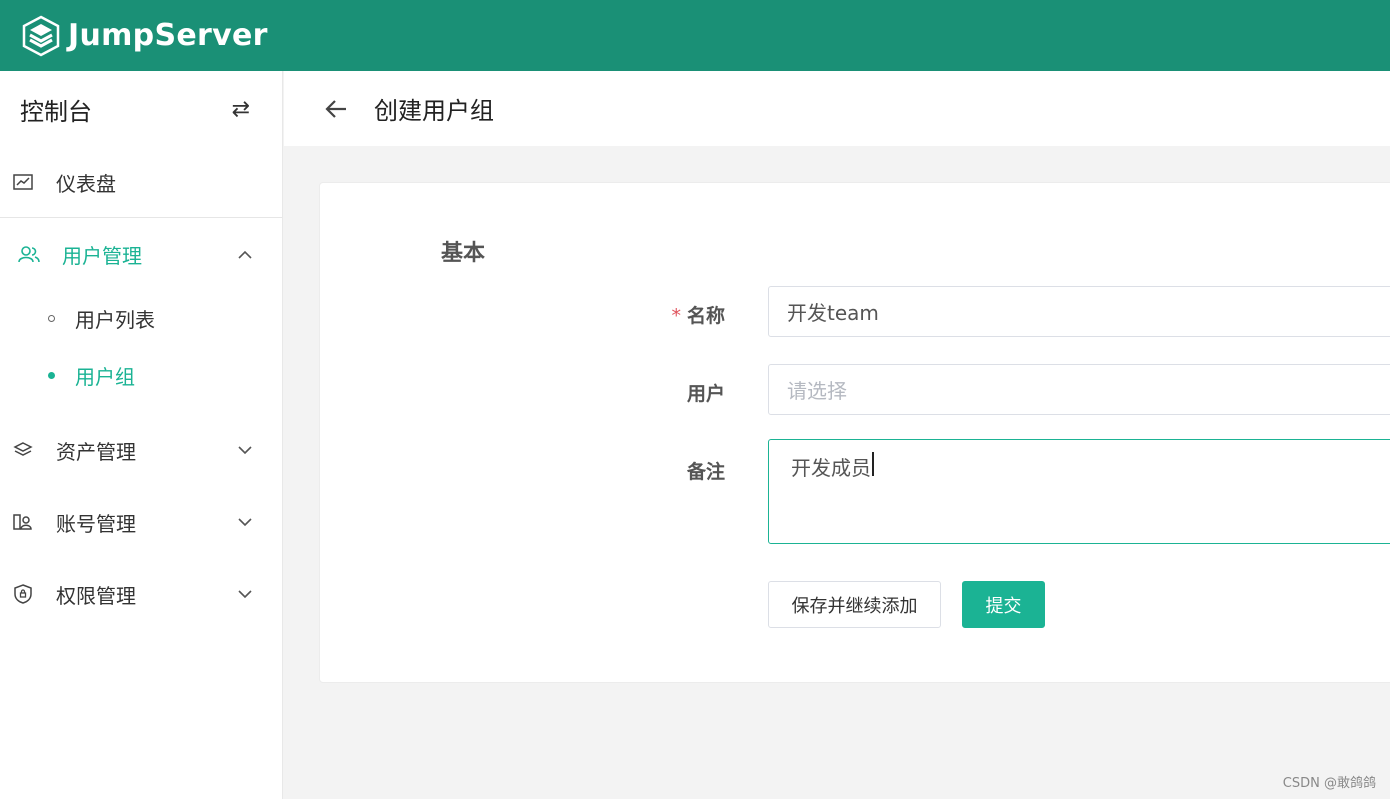 This screenshot has width=1390, height=799. I want to click on users-select: 请选择, so click(1079, 389).